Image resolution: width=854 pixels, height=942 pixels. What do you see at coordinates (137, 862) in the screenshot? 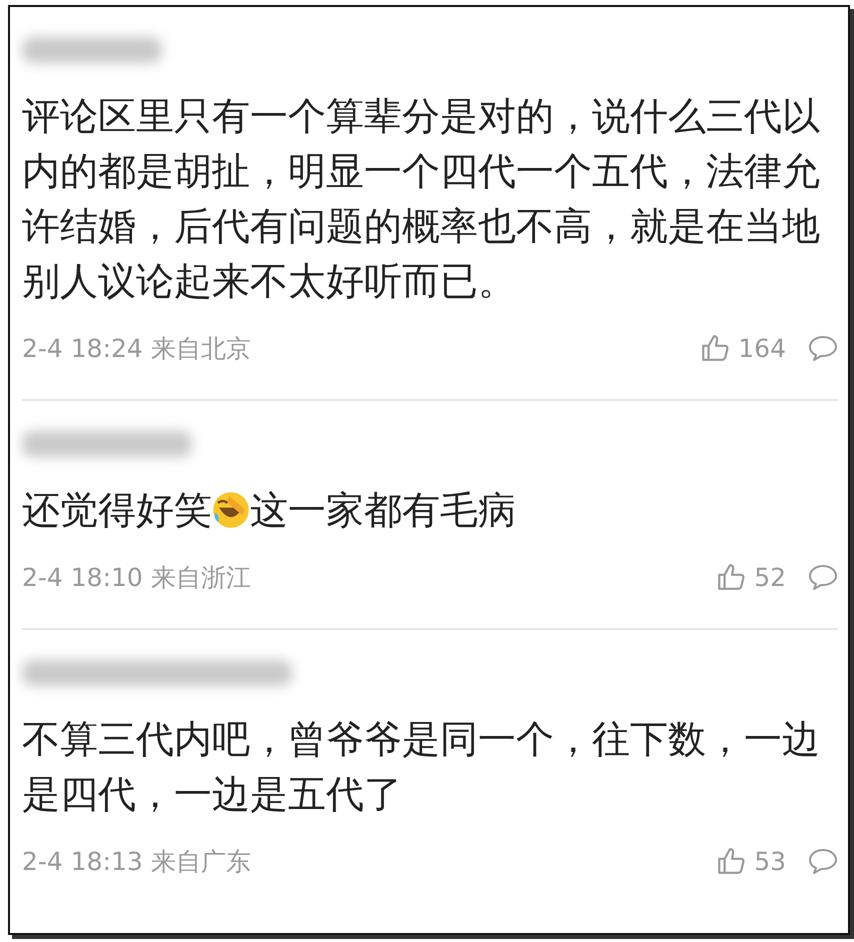
I see `comment-time: 2-4 18:13 来自广东` at bounding box center [137, 862].